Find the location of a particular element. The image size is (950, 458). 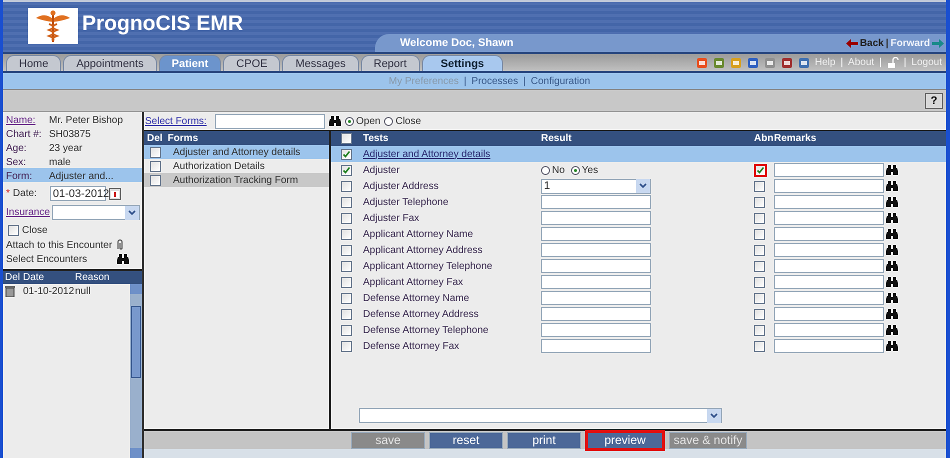

trash-icon is located at coordinates (10, 291).